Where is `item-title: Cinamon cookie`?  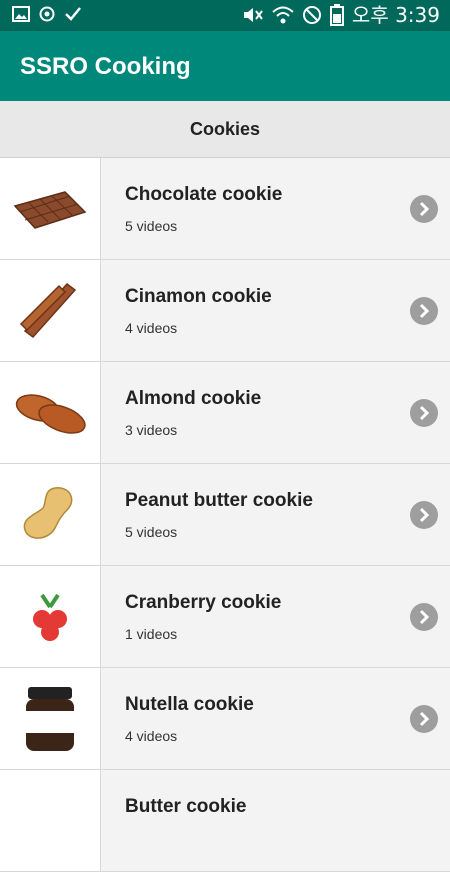
item-title: Cinamon cookie is located at coordinates (198, 296).